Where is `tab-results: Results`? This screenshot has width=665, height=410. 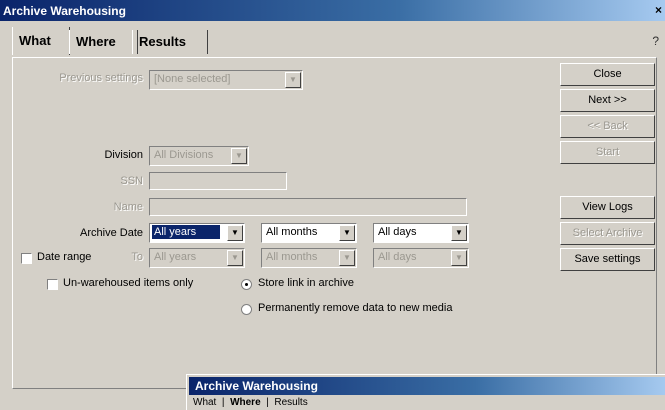 tab-results: Results is located at coordinates (170, 42).